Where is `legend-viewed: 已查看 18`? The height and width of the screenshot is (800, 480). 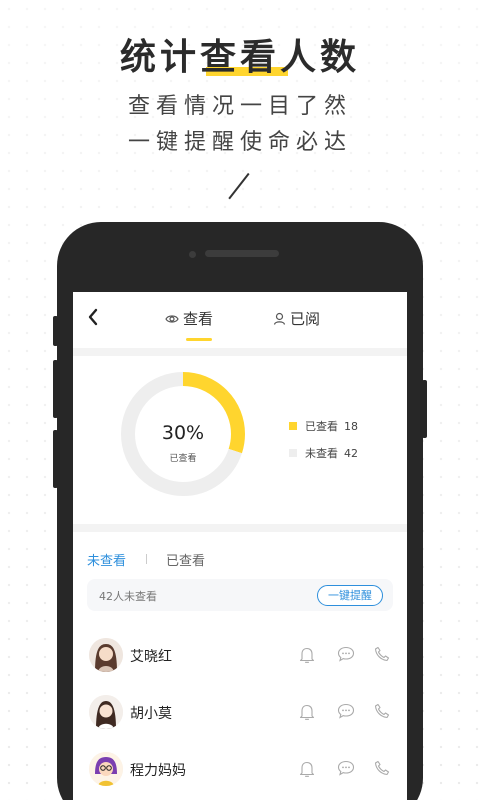 legend-viewed: 已查看 18 is located at coordinates (323, 426).